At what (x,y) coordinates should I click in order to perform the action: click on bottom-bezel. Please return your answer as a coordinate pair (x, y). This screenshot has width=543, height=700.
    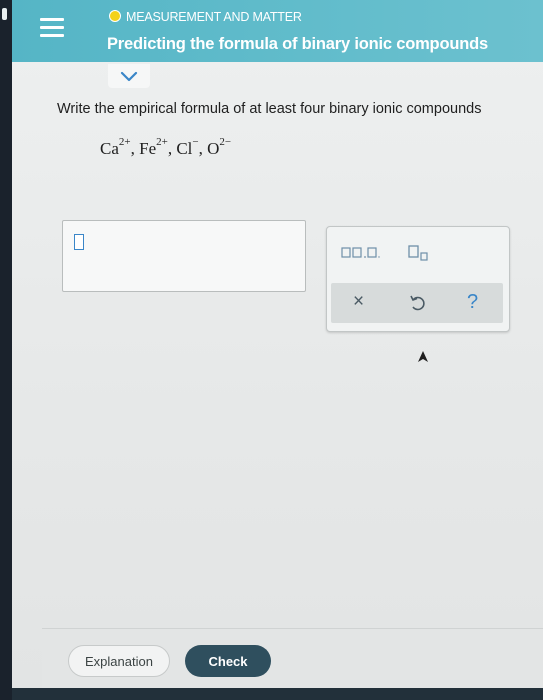
    Looking at the image, I should click on (277, 694).